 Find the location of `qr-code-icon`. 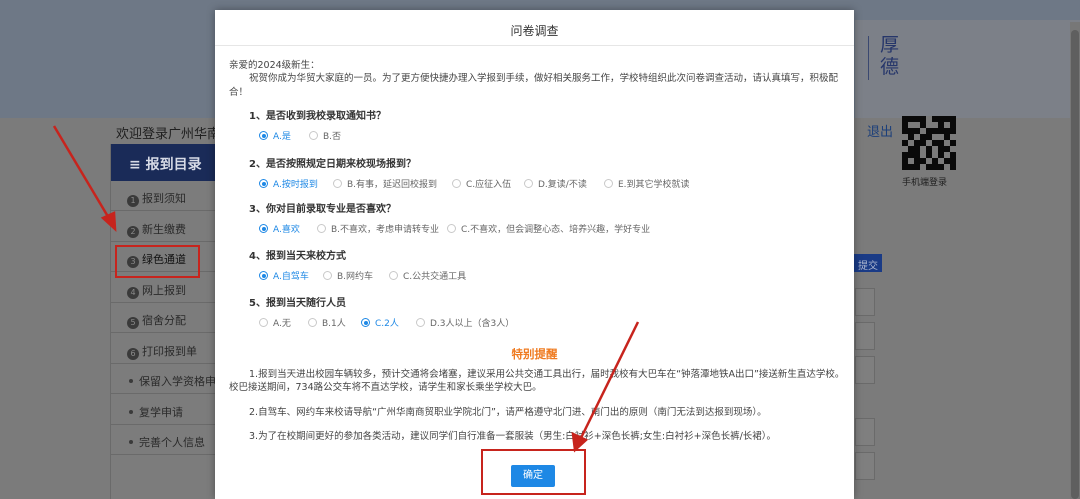

qr-code-icon is located at coordinates (929, 143).